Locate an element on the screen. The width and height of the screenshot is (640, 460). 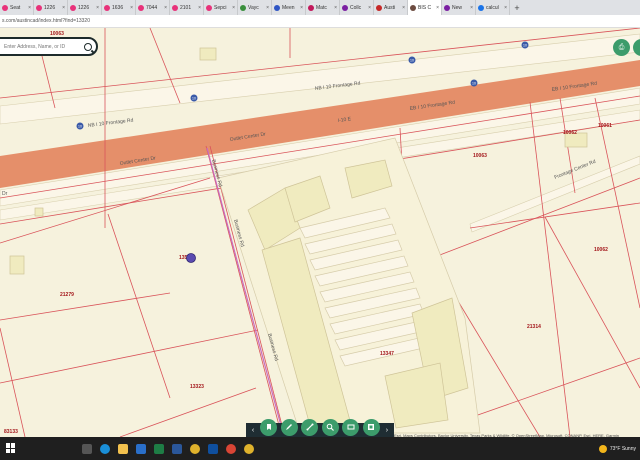
tab-label: Austi is located at coordinates (390, 7).